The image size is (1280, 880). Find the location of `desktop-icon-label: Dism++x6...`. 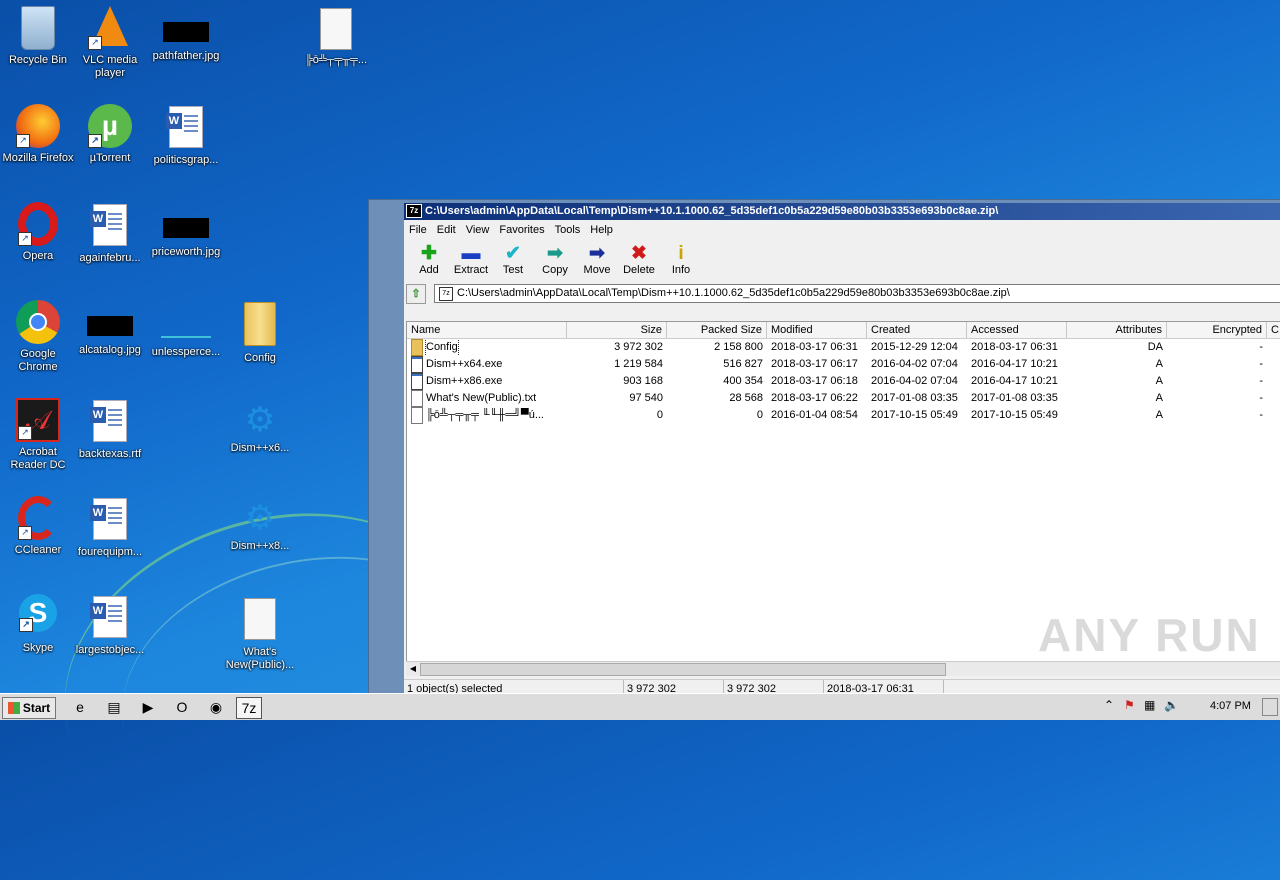

desktop-icon-label: Dism++x6... is located at coordinates (260, 448).